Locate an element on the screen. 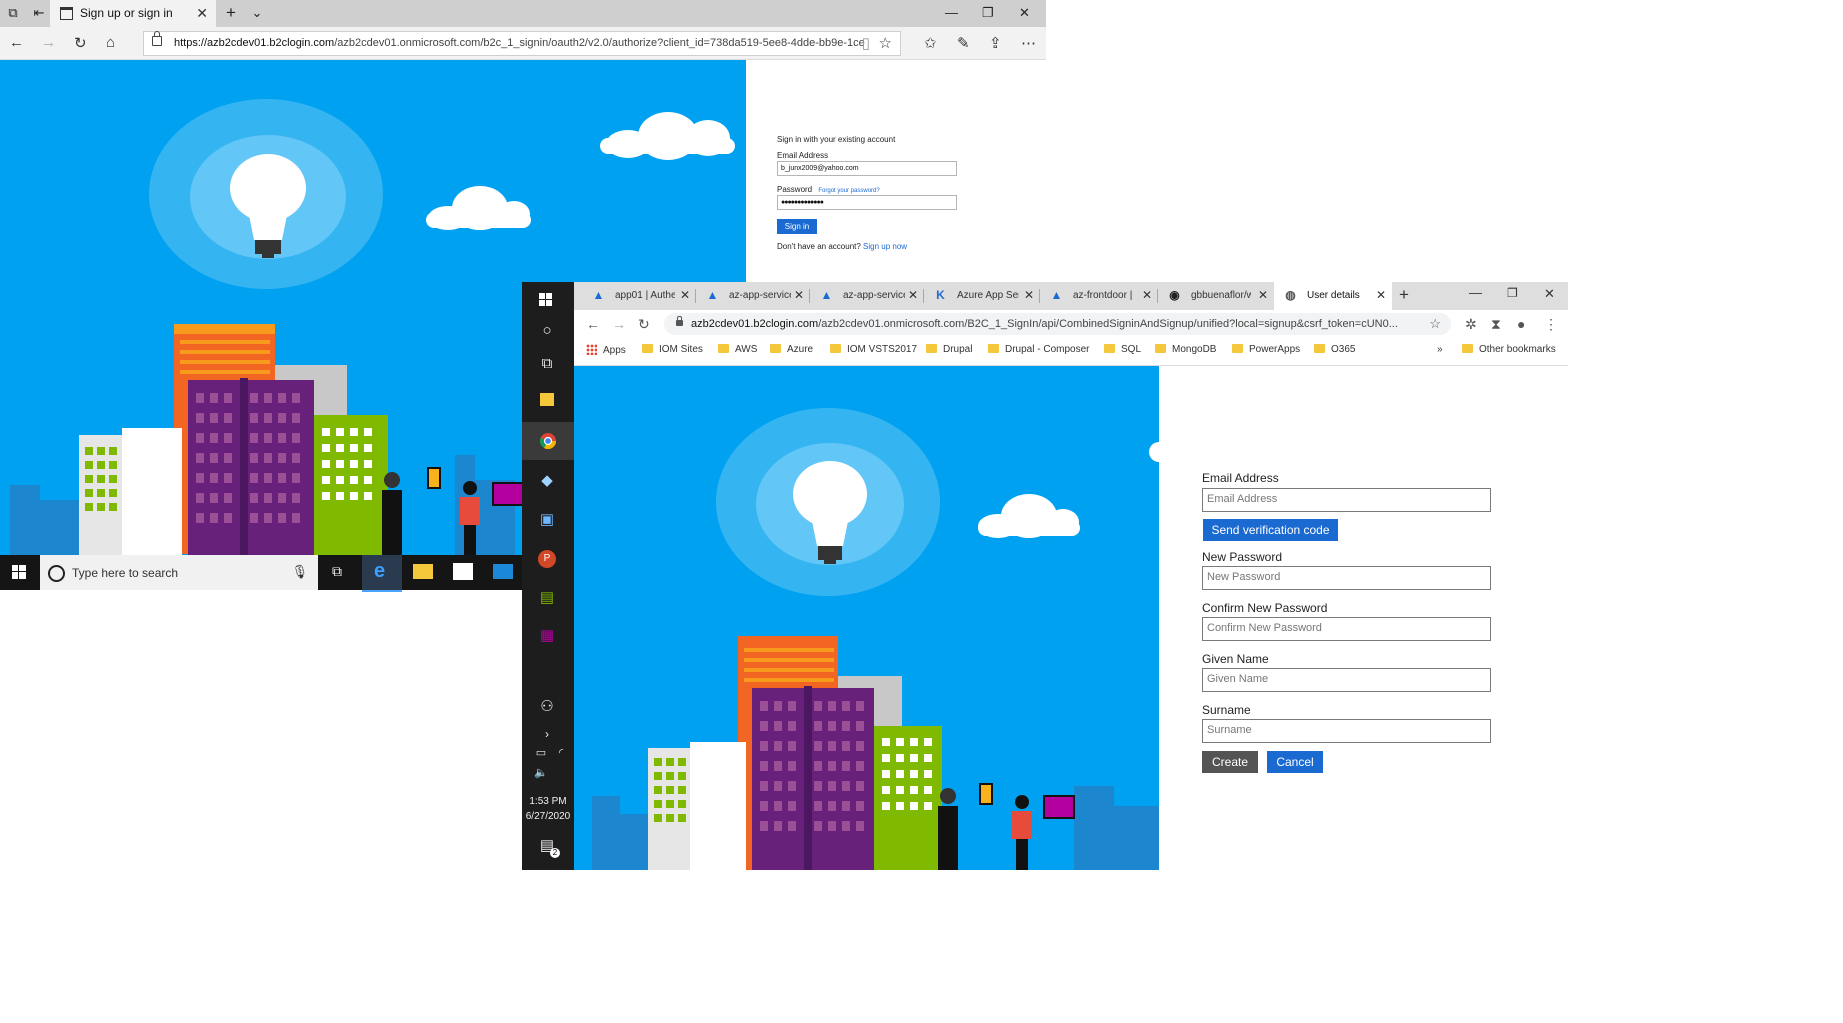 Image resolution: width=1843 pixels, height=1023 pixels. share-icon: ⇪ is located at coordinates (995, 43).